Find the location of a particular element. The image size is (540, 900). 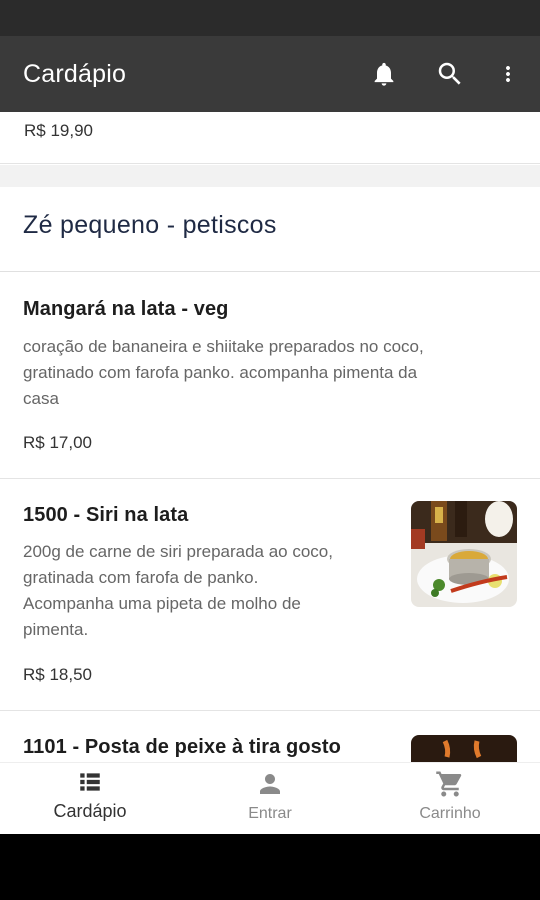

more-options-button is located at coordinates (508, 74).